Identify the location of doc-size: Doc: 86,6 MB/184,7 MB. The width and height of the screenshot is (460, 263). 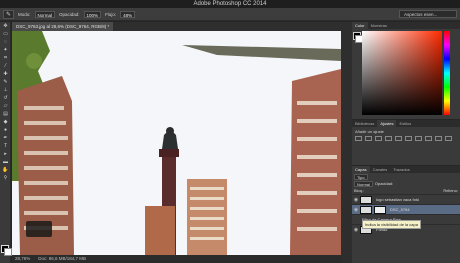
(62, 258).